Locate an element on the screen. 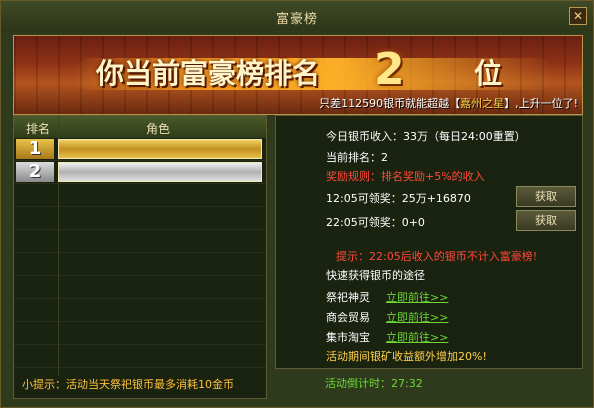 Image resolution: width=594 pixels, height=408 pixels. route-worship: 祭祀神灵 is located at coordinates (348, 297).